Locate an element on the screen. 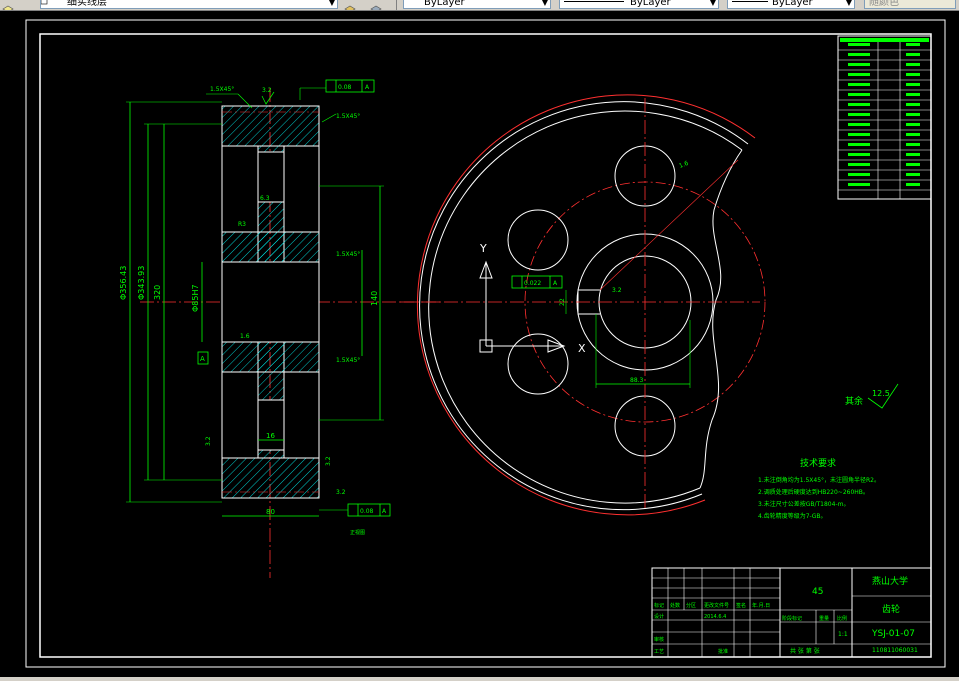 The width and height of the screenshot is (959, 681). lineweight-sample is located at coordinates (750, 1).